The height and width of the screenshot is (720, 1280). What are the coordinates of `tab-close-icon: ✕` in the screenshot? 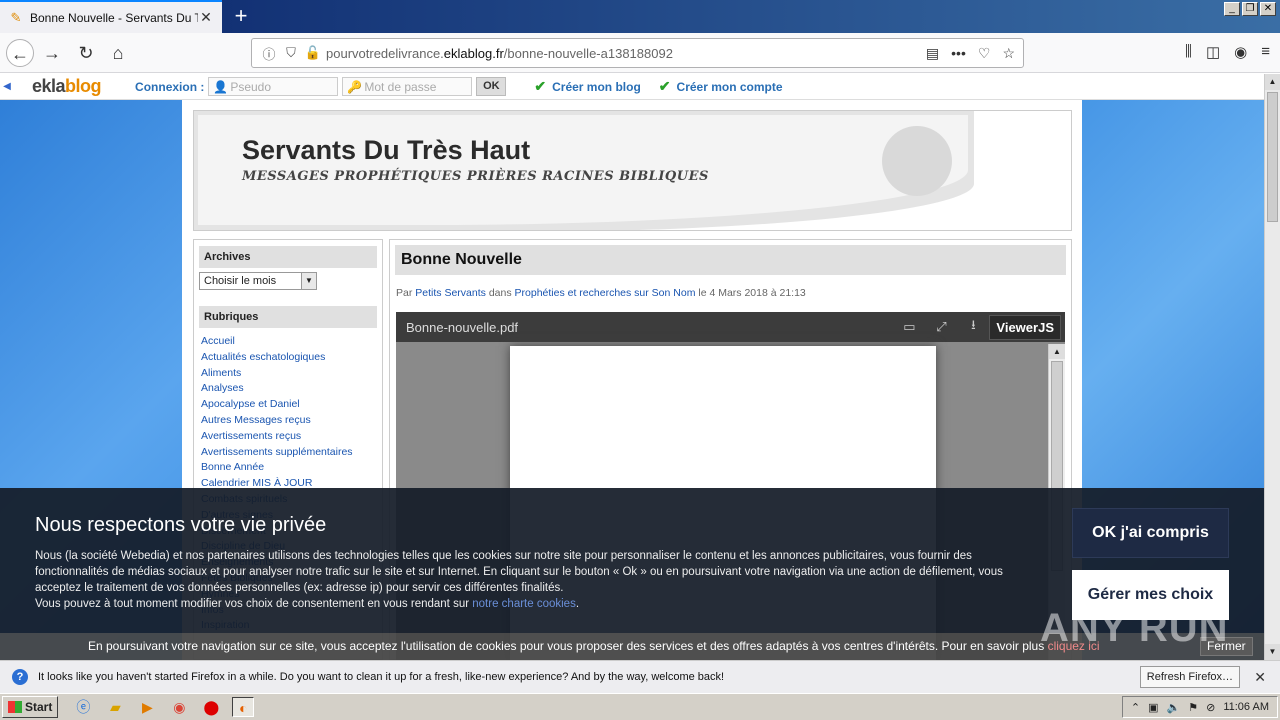 It's located at (206, 17).